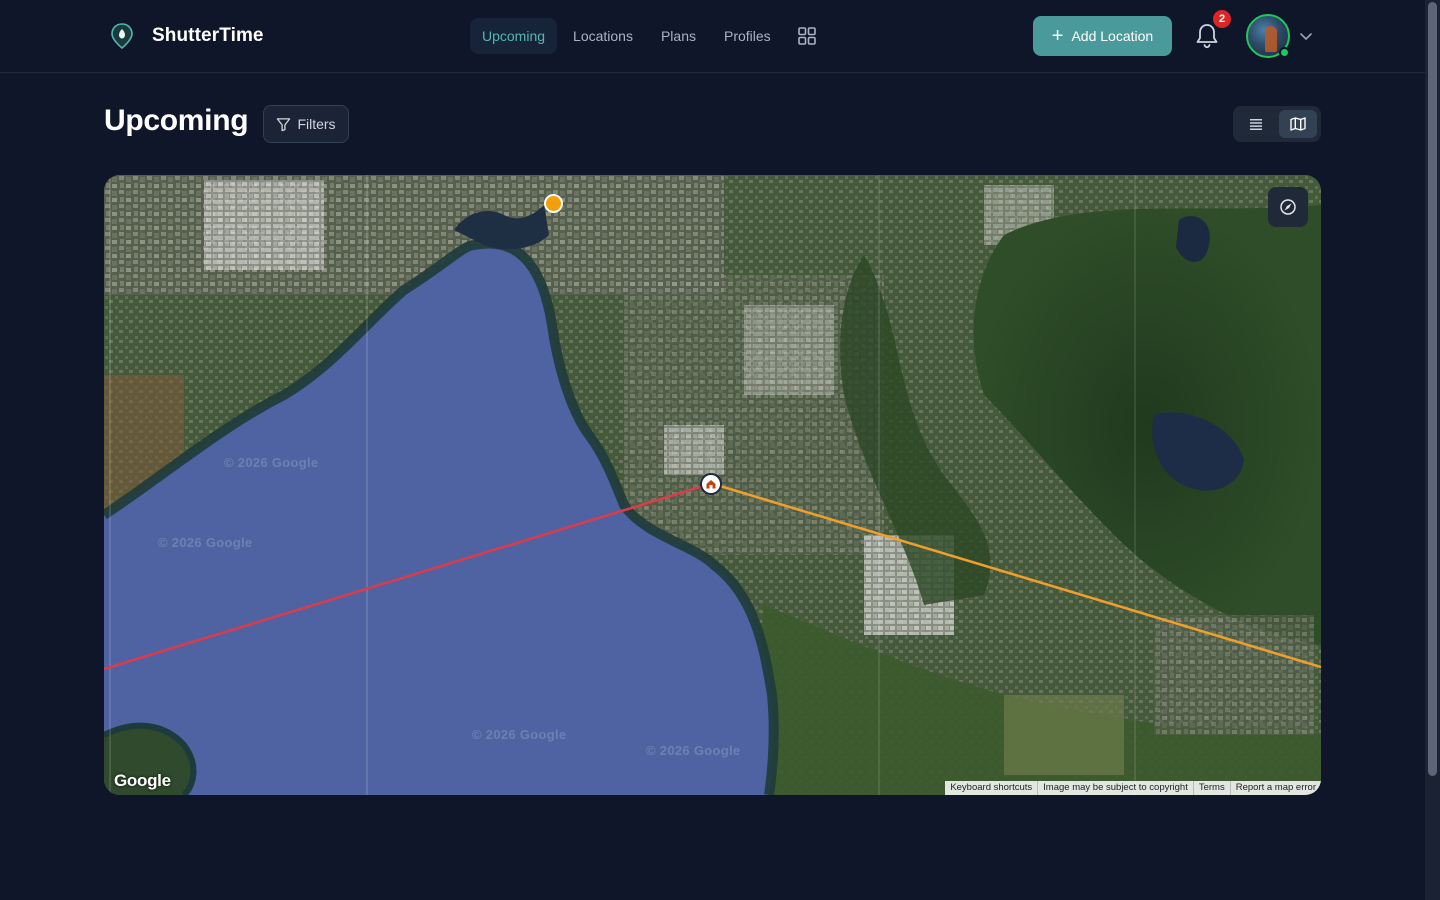  What do you see at coordinates (1284, 52) in the screenshot?
I see `online-status-dot` at bounding box center [1284, 52].